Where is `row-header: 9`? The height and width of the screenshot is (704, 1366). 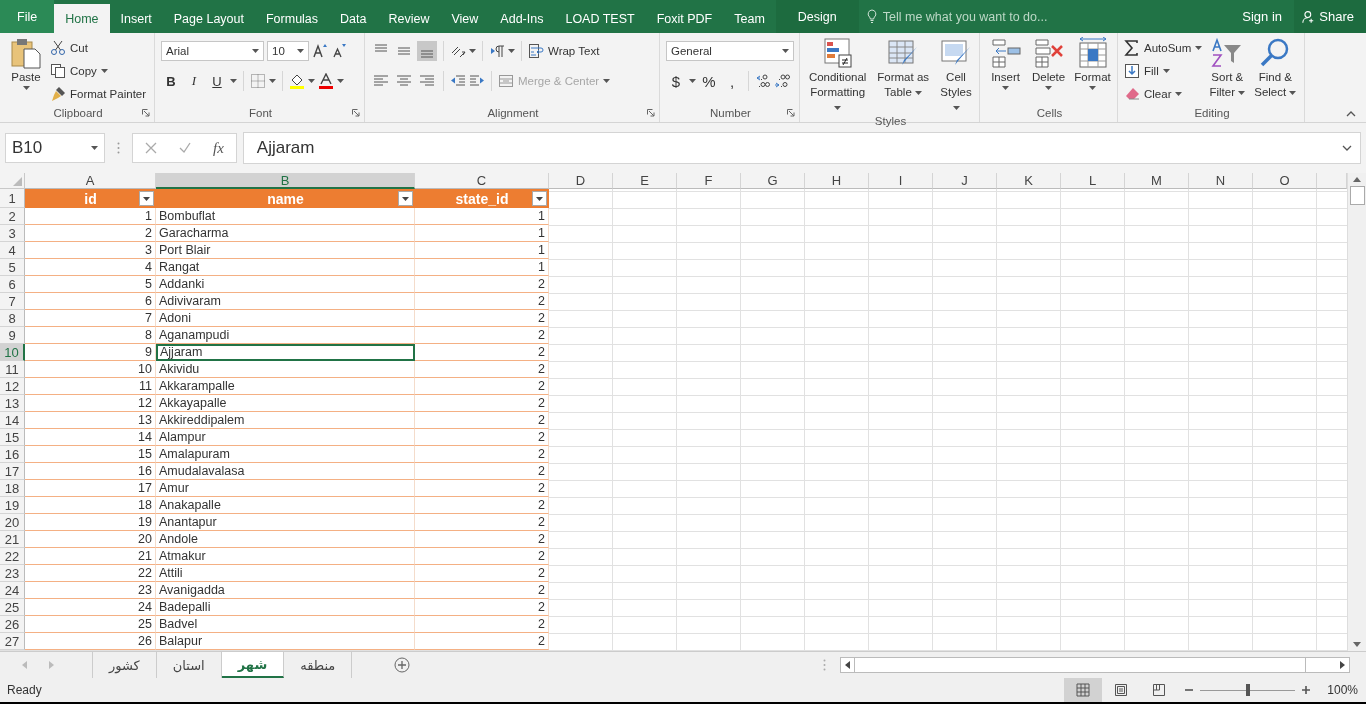
row-header: 9 is located at coordinates (12, 335).